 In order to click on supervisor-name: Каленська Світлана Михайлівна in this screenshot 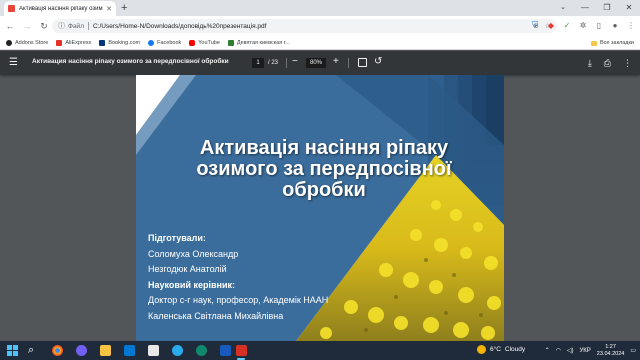, I will do `click(216, 315)`.